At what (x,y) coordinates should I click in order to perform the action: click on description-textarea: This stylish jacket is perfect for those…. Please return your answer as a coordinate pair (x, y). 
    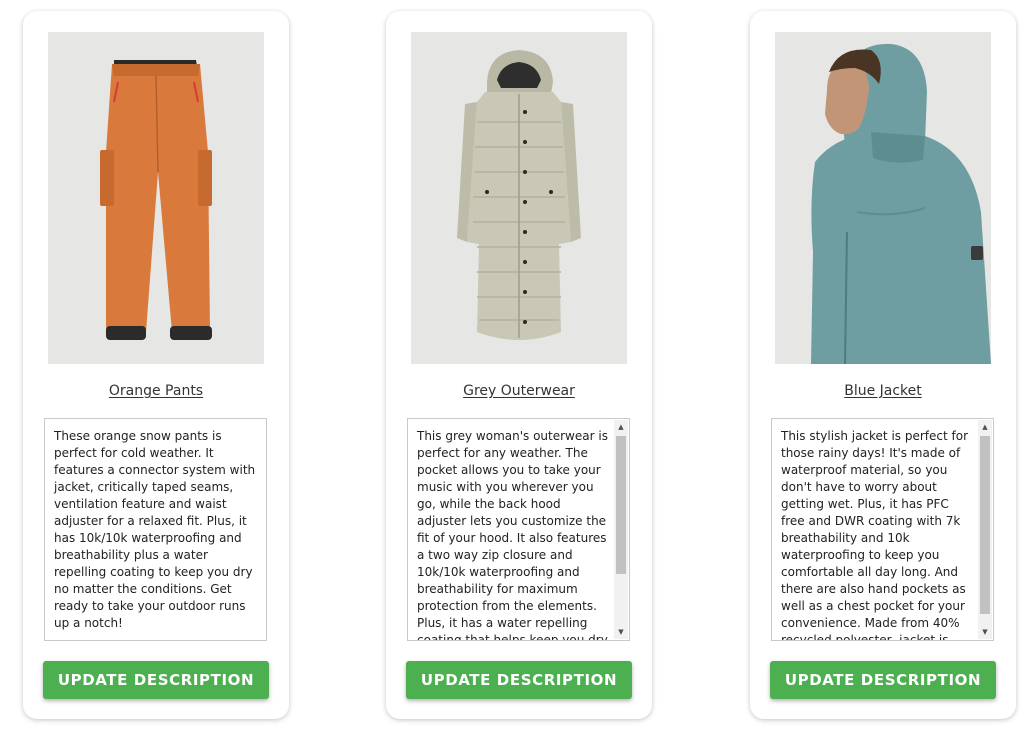
    Looking at the image, I should click on (882, 529).